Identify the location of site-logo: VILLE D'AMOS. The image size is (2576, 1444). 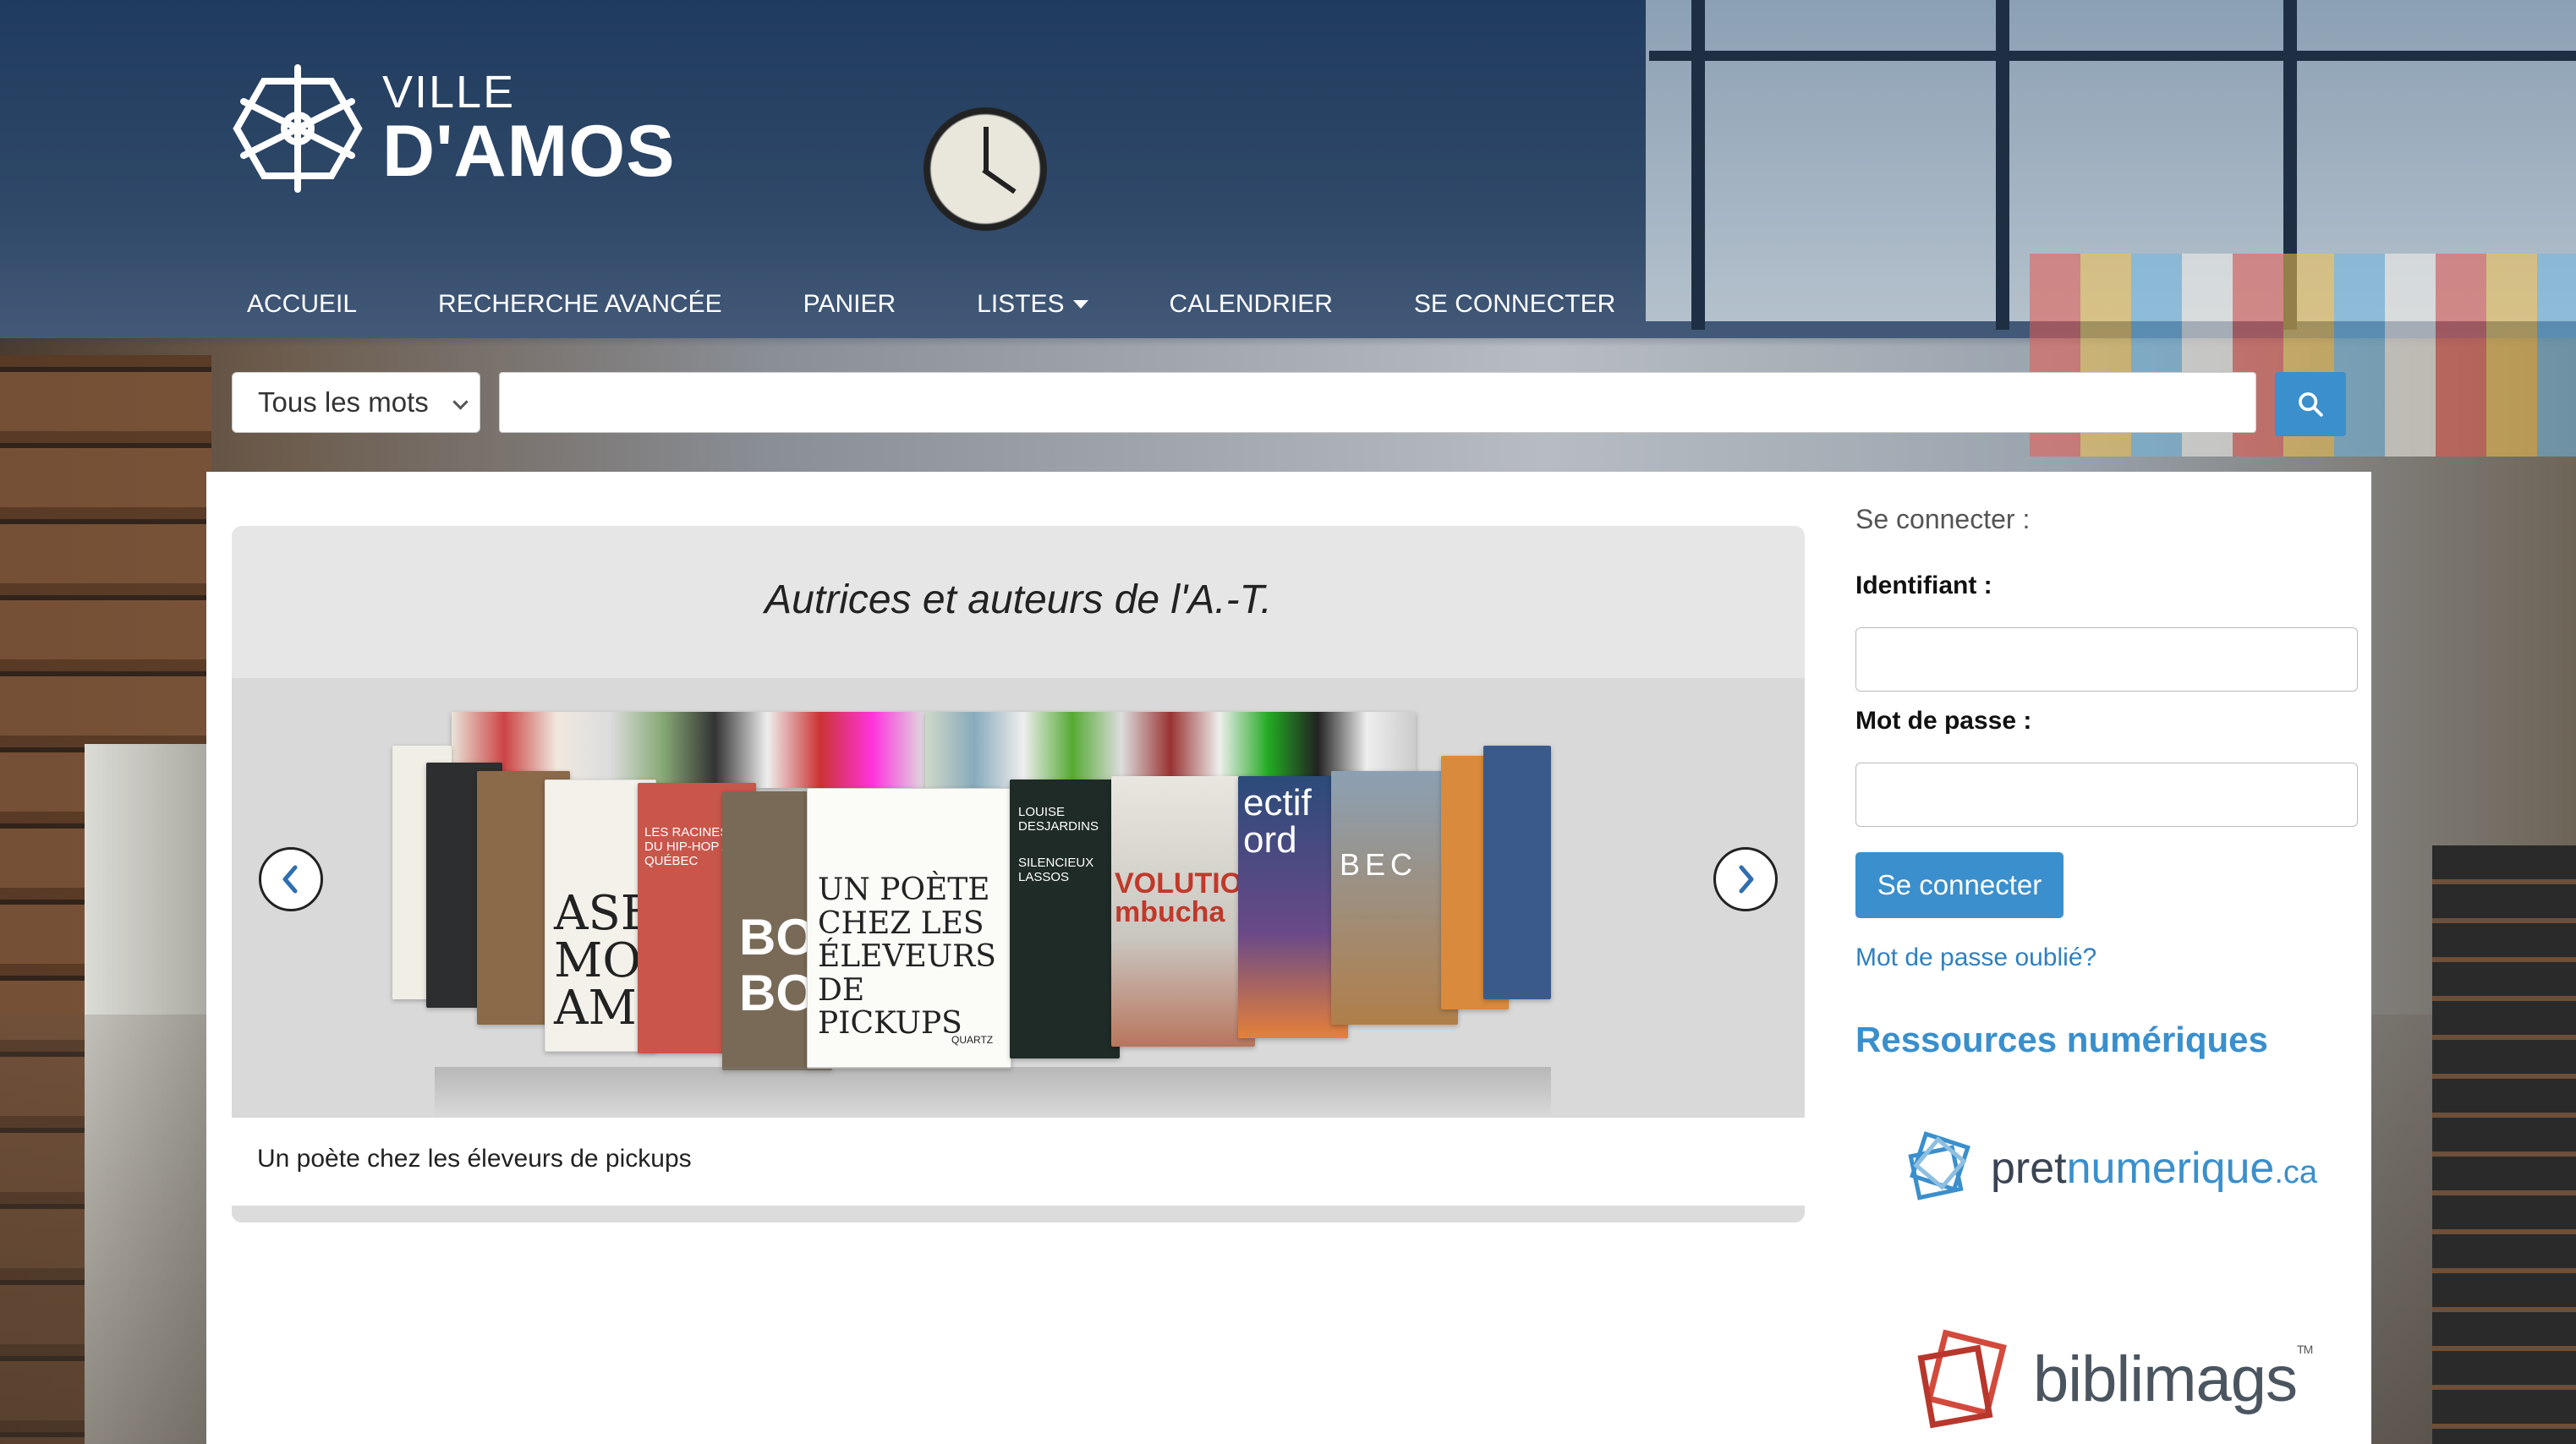
(453, 128).